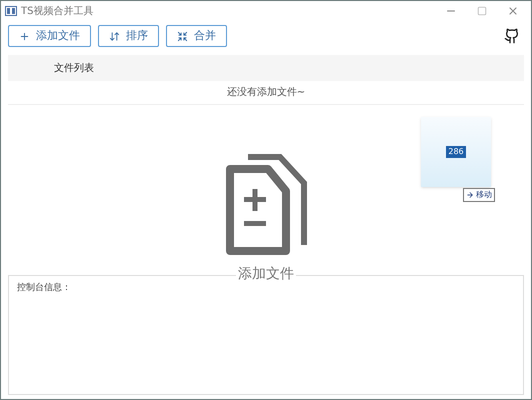  Describe the element at coordinates (24, 36) in the screenshot. I see `add-icon` at that location.